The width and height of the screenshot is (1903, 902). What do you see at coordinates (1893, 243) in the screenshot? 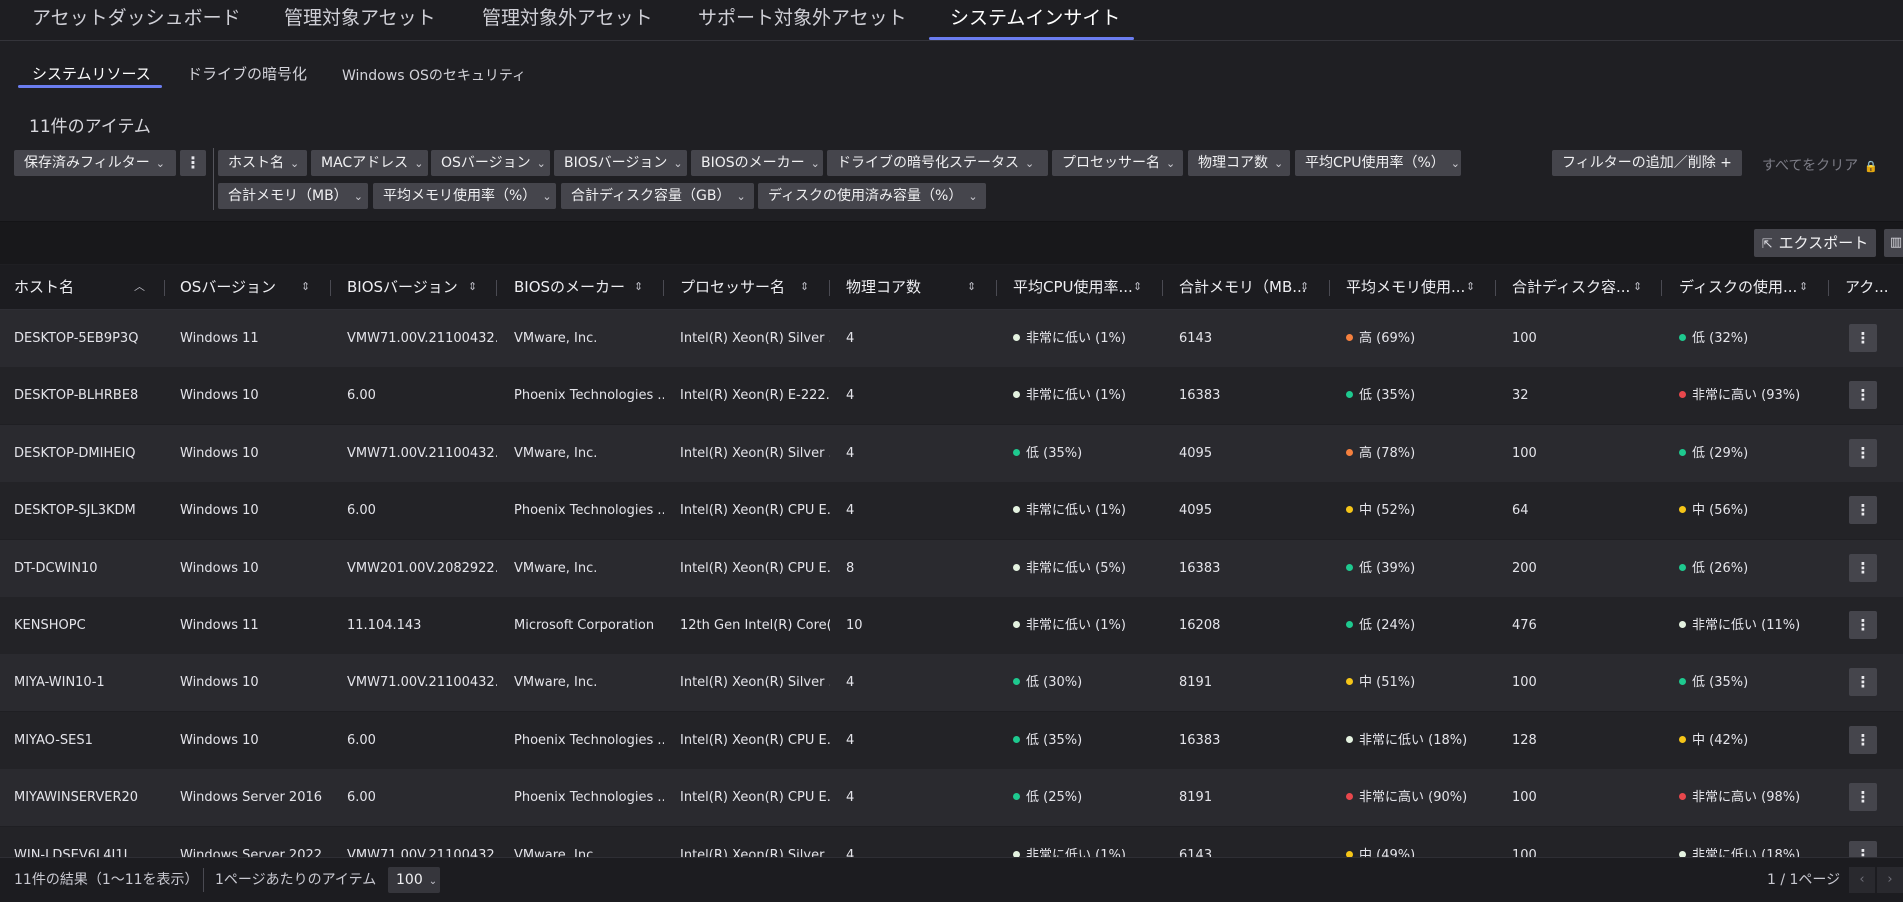
I see `column-settings-button: ▥` at bounding box center [1893, 243].